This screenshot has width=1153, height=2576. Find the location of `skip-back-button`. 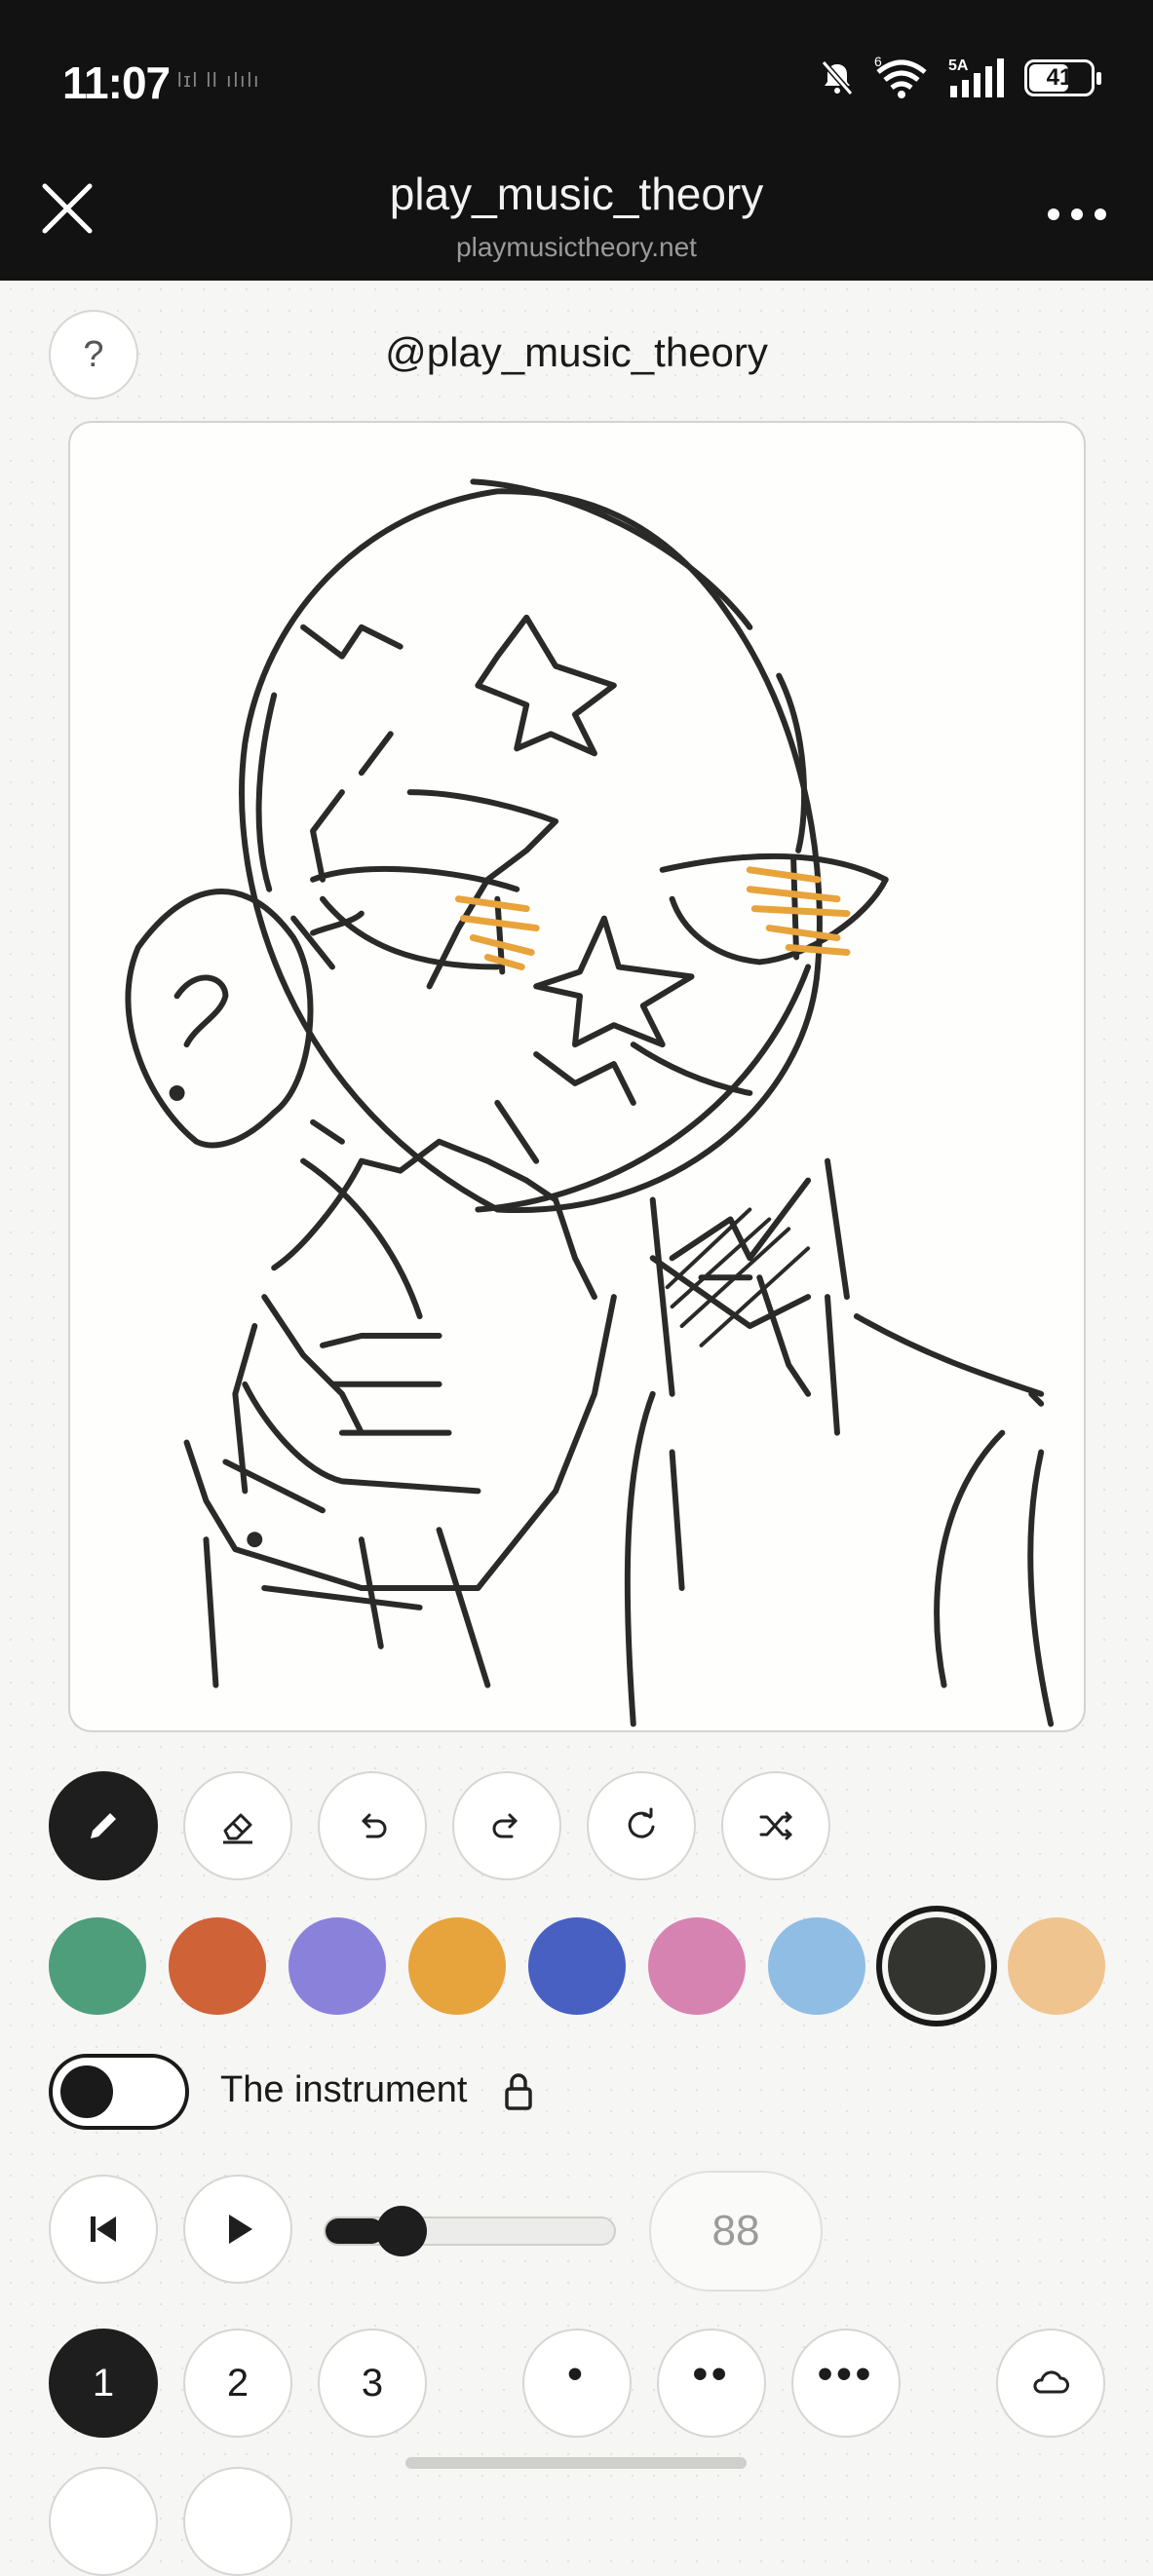

skip-back-button is located at coordinates (104, 2229).